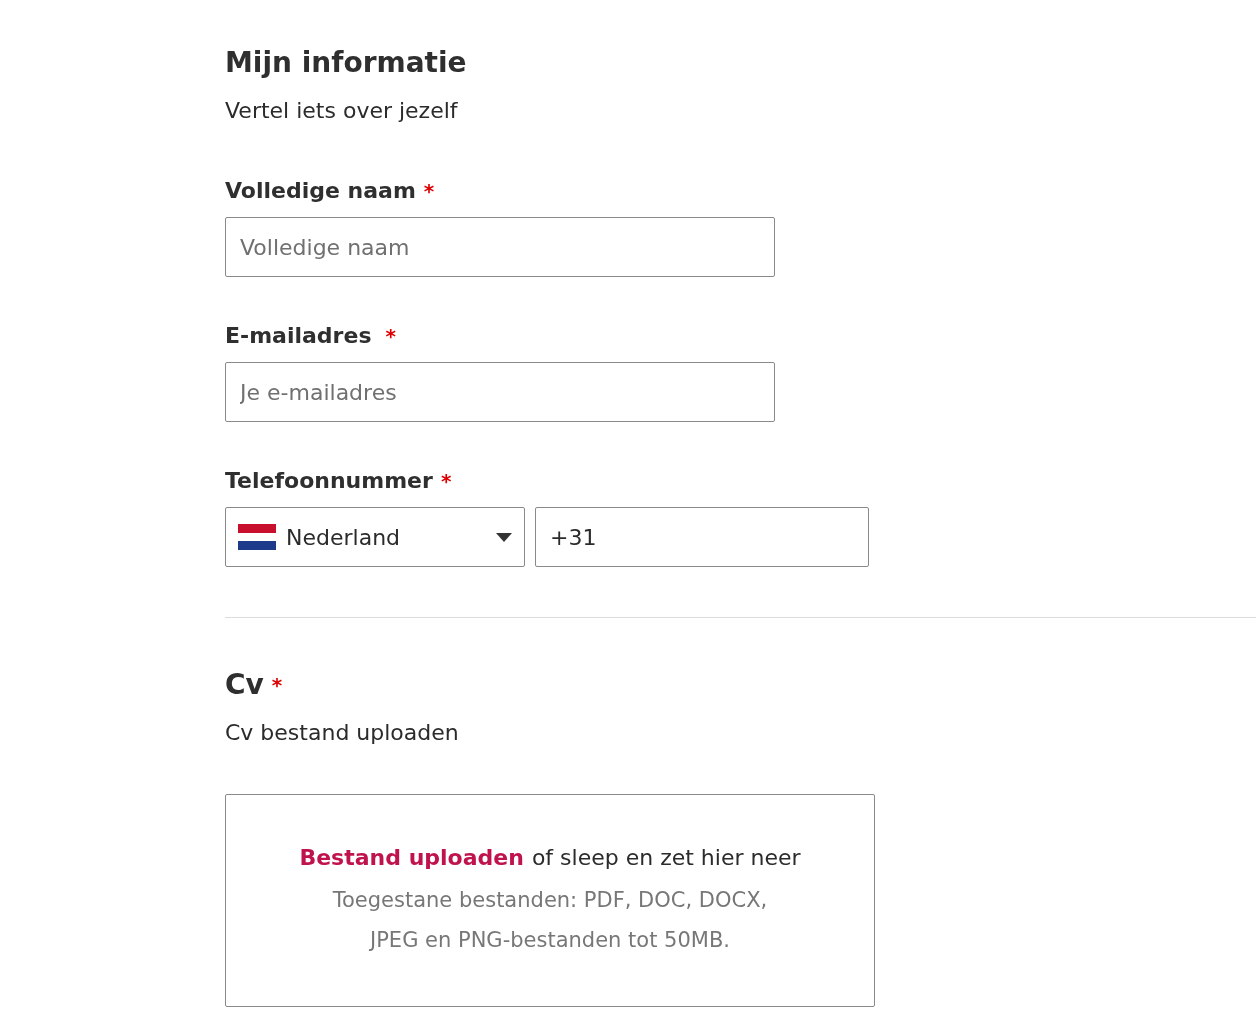 Image resolution: width=1256 pixels, height=1021 pixels. I want to click on upload-hint: Toegestane bestanden: PDF, DOC, DOCX, JPEG en PNG-bestanden tot 50MB., so click(550, 920).